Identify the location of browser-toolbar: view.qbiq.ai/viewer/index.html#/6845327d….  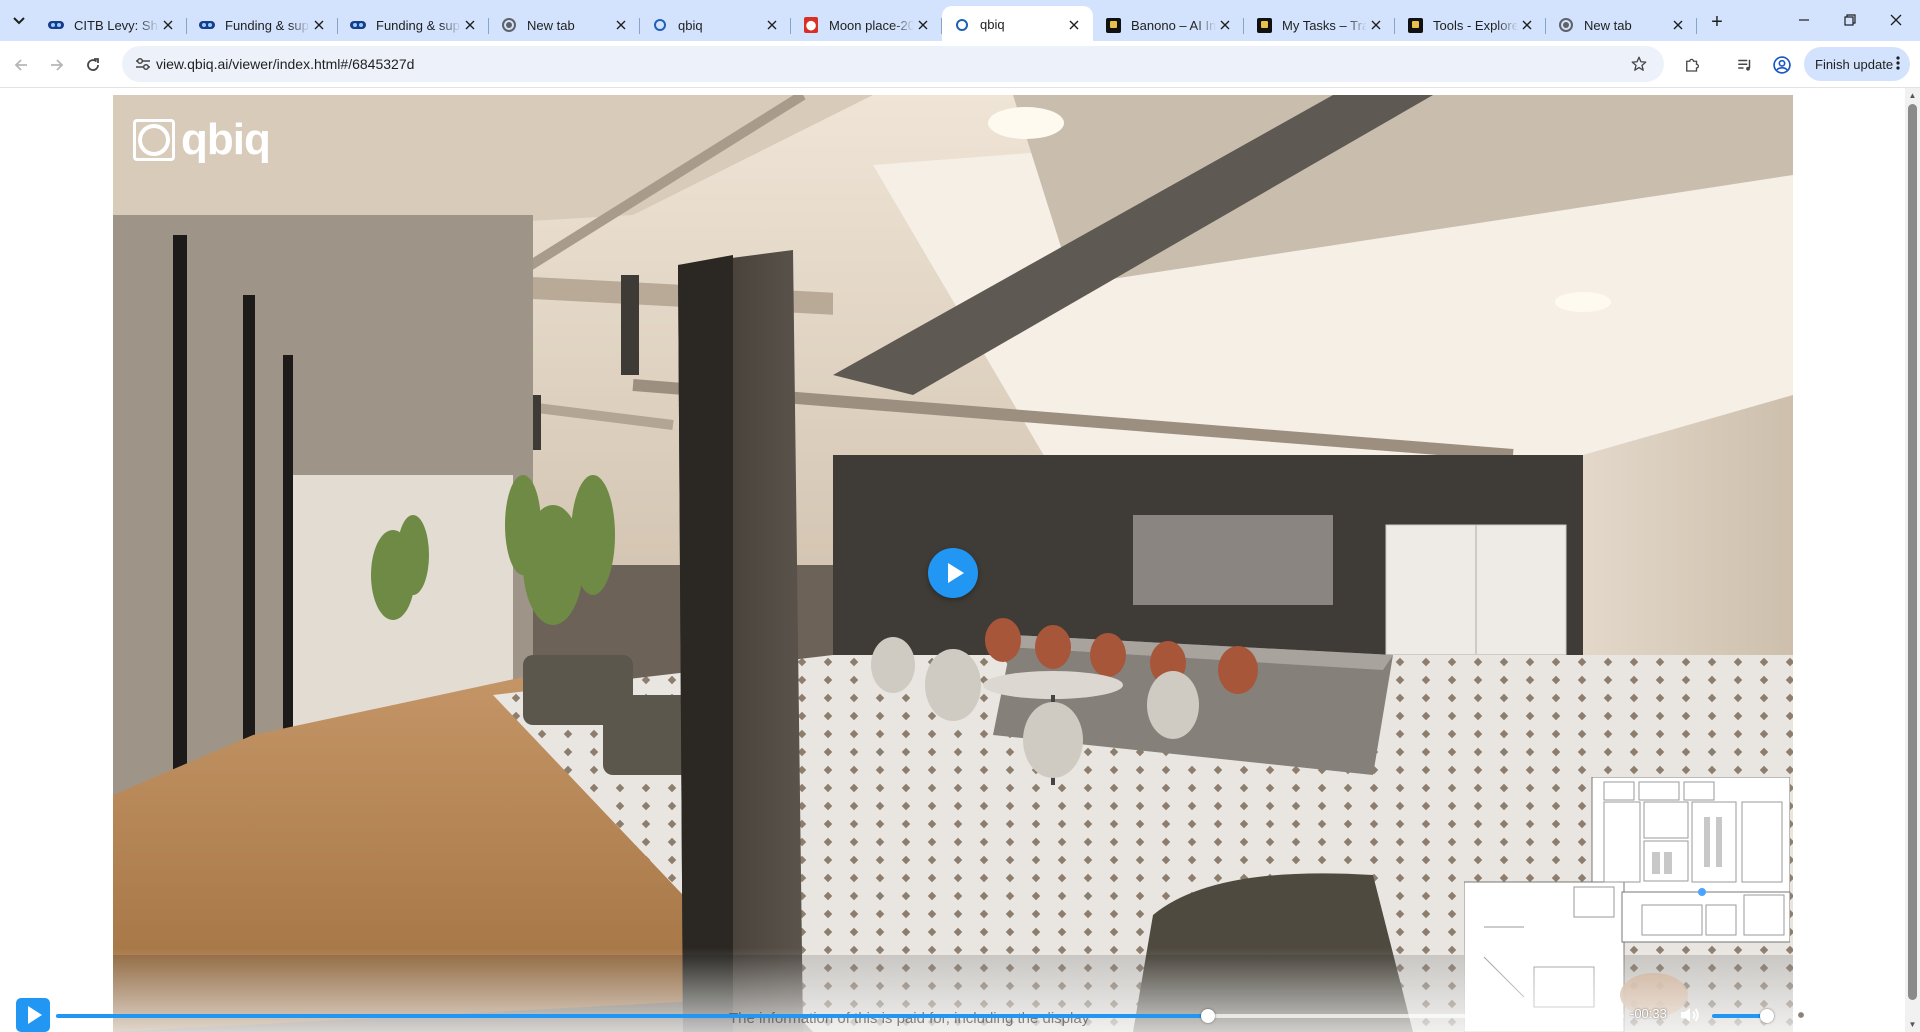
(960, 64).